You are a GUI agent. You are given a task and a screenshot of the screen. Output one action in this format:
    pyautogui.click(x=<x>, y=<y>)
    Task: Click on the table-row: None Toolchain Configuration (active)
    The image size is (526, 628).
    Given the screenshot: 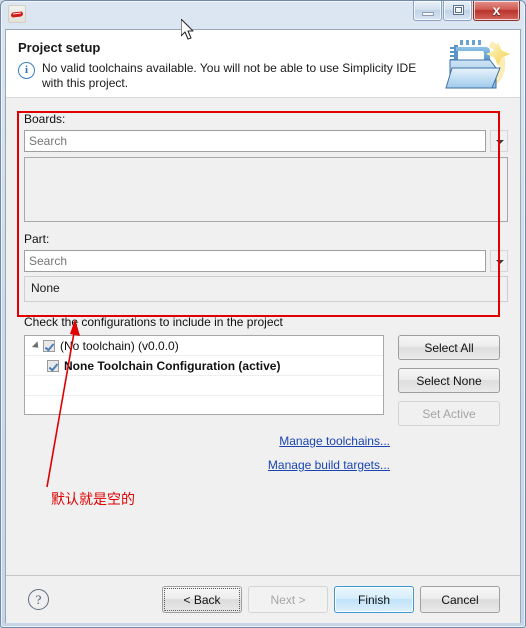 What is the action you would take?
    pyautogui.click(x=204, y=366)
    